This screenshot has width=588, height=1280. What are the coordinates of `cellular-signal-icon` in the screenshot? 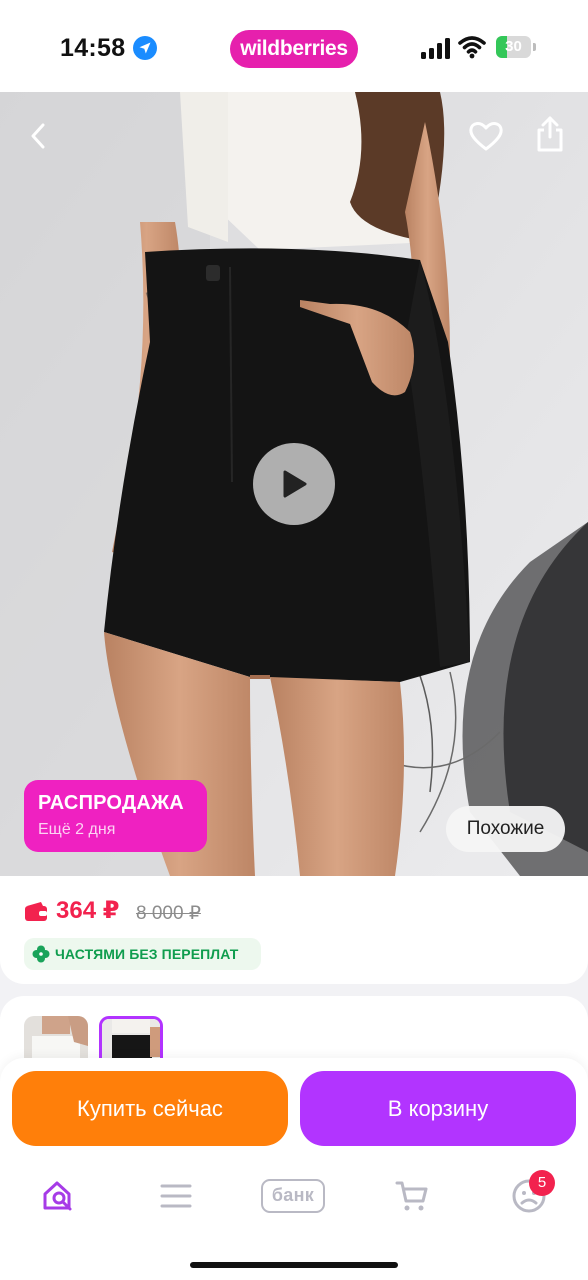 It's located at (435, 48).